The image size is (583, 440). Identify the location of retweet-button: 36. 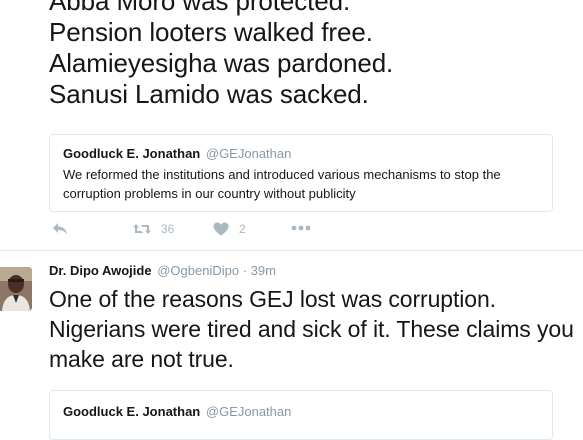
(153, 229).